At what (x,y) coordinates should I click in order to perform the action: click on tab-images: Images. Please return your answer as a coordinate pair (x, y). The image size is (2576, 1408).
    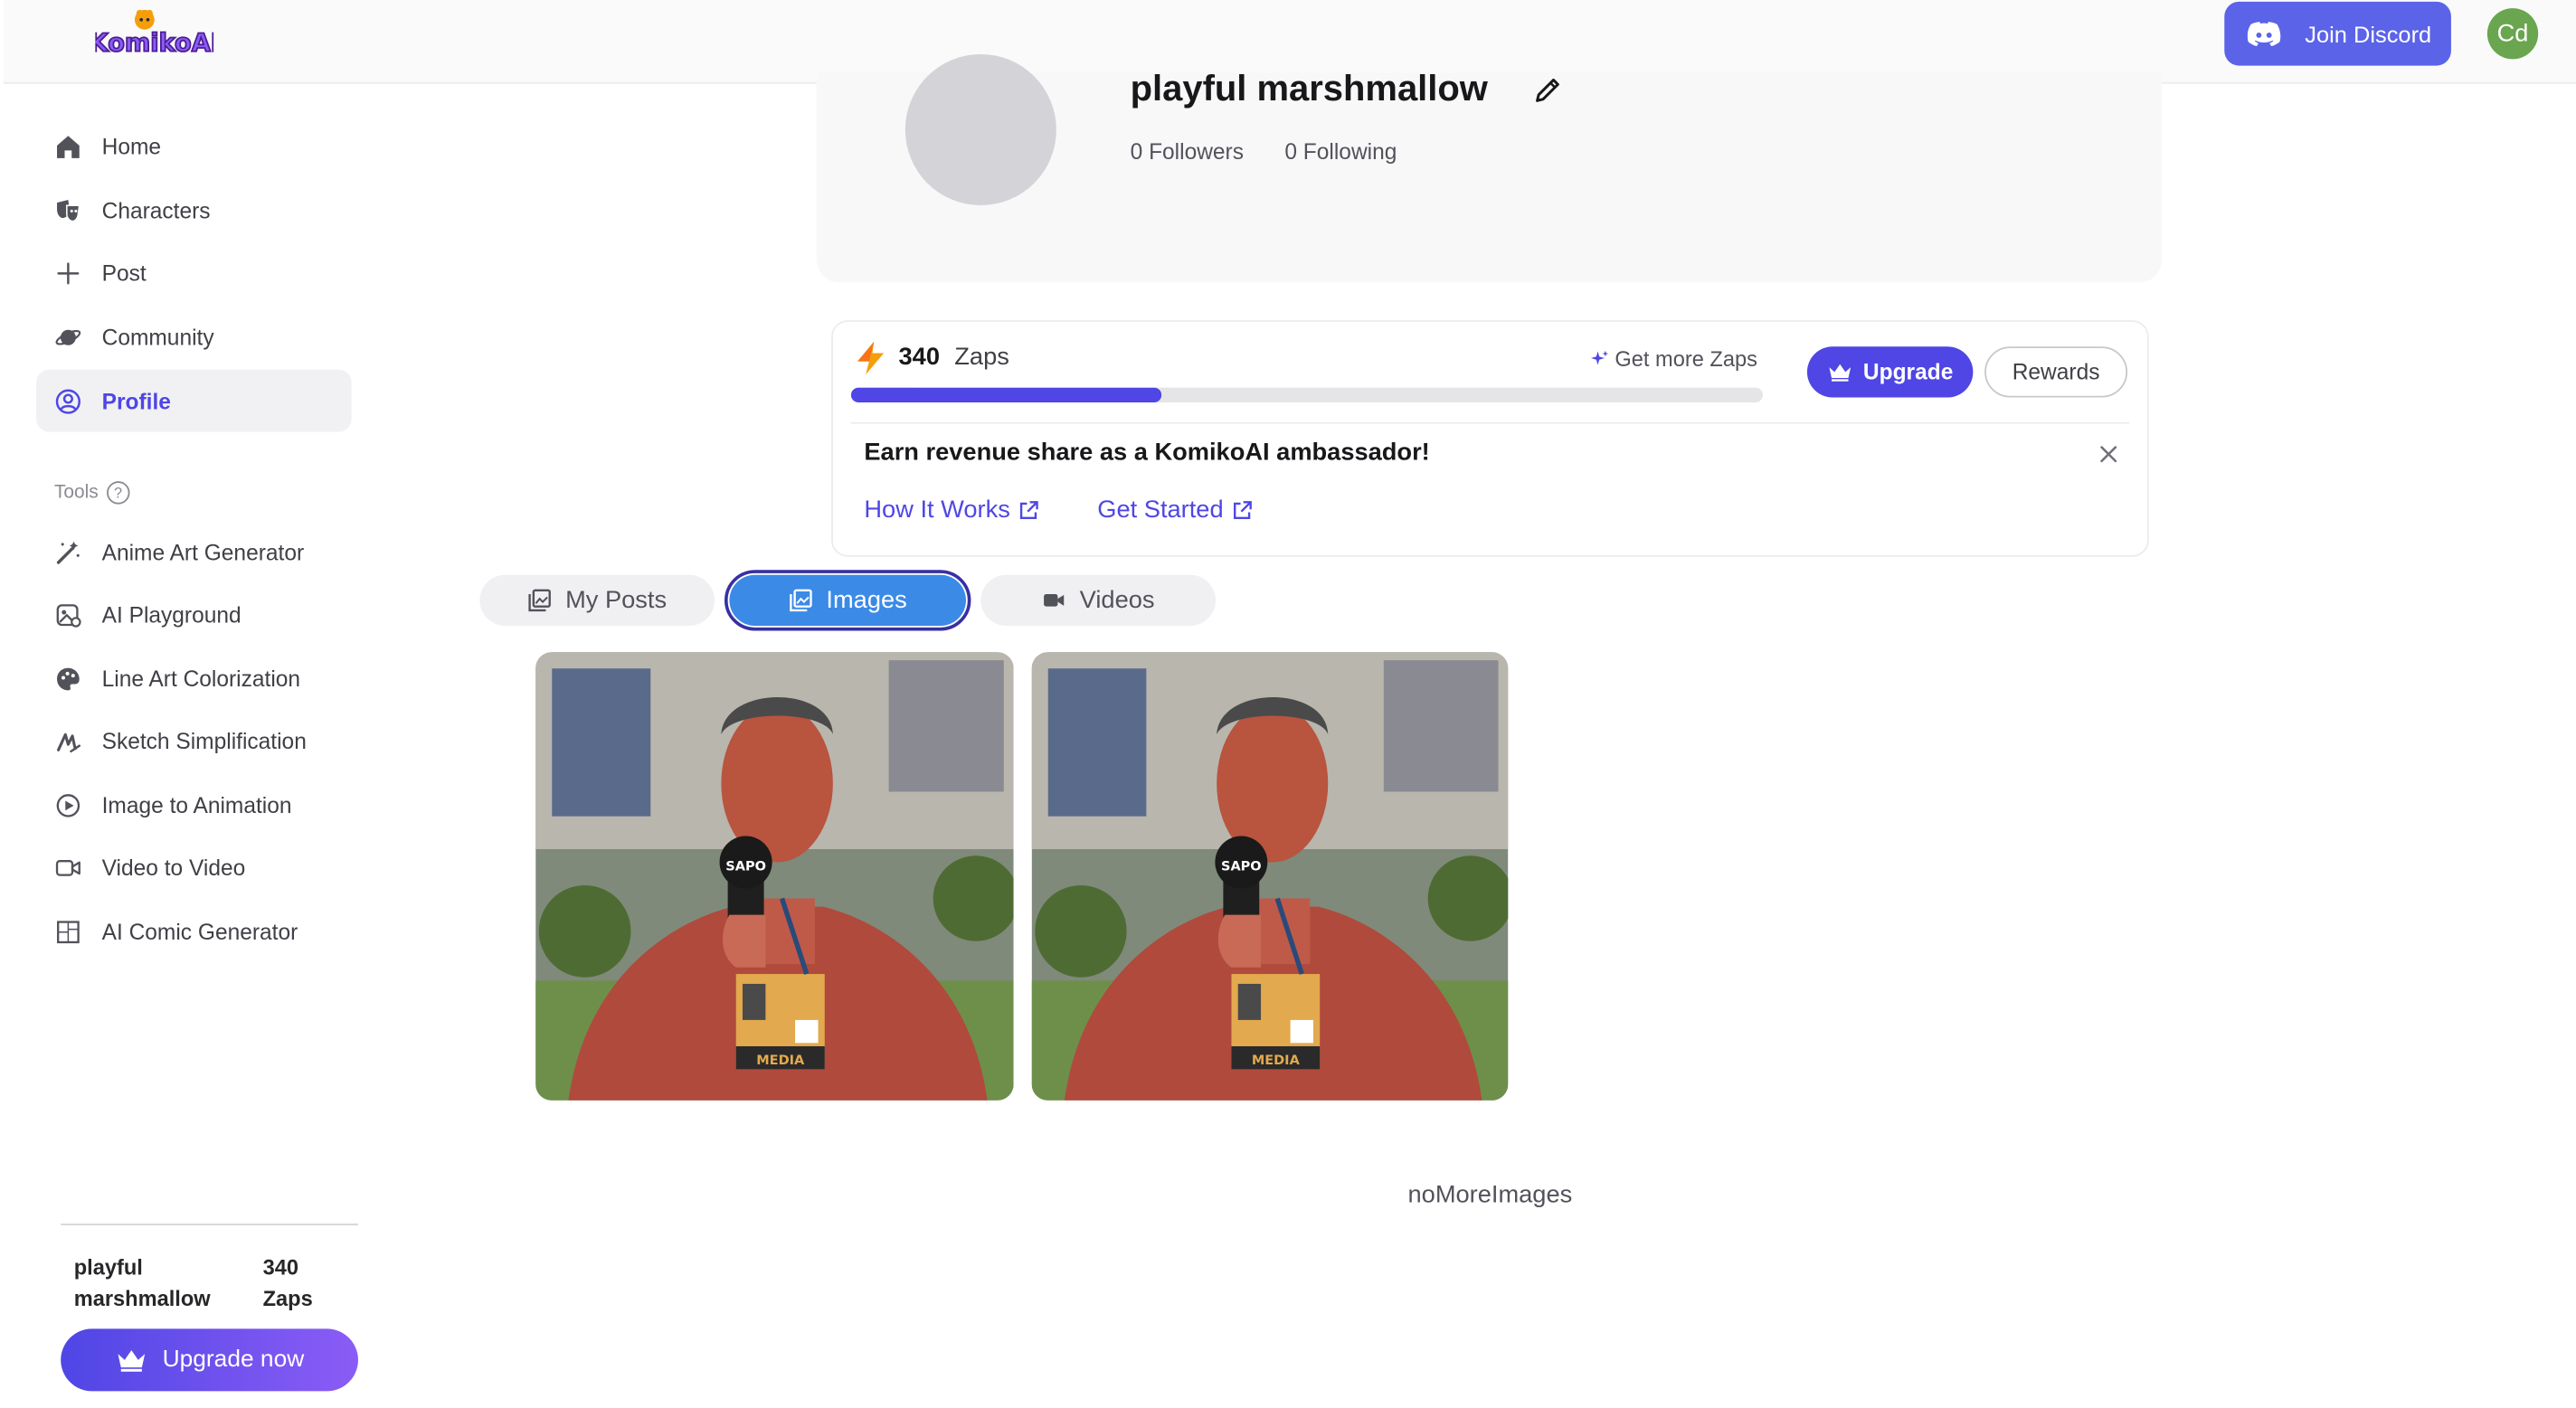
    Looking at the image, I should click on (848, 600).